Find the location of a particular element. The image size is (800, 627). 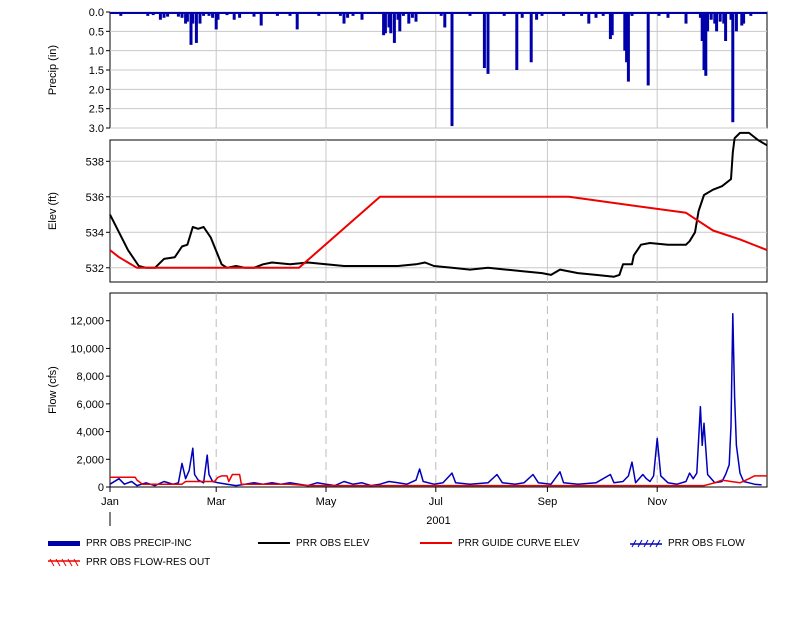

x-tick-label: Jan is located at coordinates (110, 502).